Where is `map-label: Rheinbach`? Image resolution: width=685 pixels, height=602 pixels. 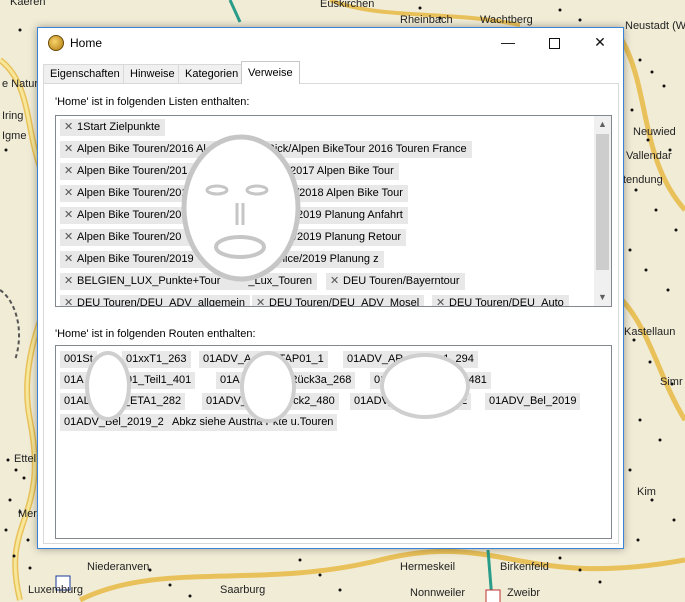
map-label: Rheinbach is located at coordinates (426, 20).